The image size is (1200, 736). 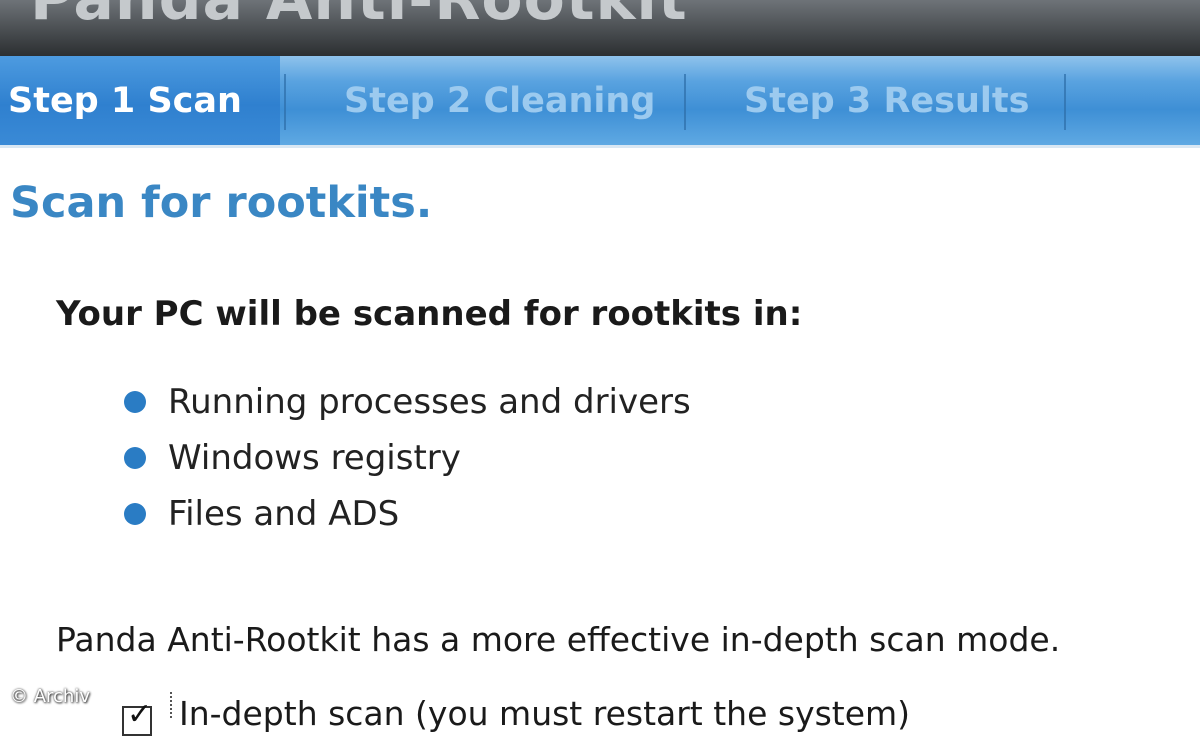 What do you see at coordinates (499, 100) in the screenshot?
I see `tab-step-2-cleaning: Step 2 Cleaning` at bounding box center [499, 100].